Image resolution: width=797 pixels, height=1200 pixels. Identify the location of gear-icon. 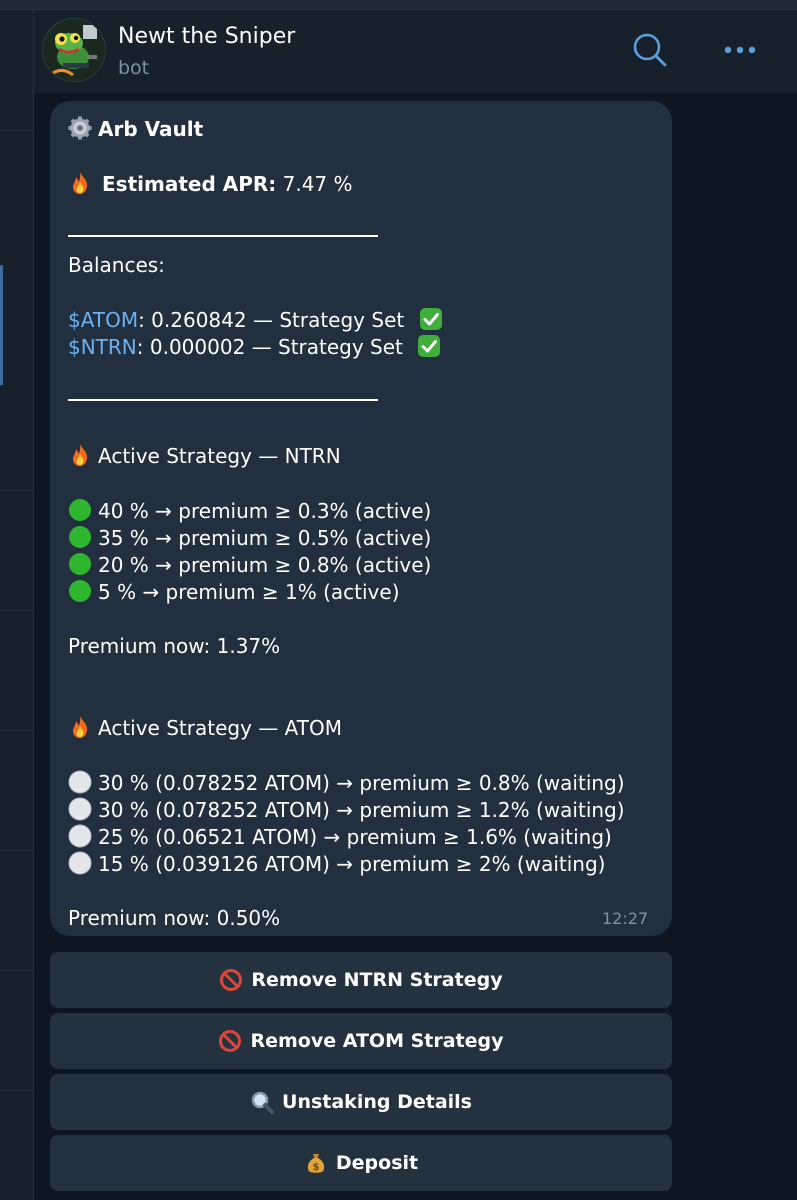
(80, 128).